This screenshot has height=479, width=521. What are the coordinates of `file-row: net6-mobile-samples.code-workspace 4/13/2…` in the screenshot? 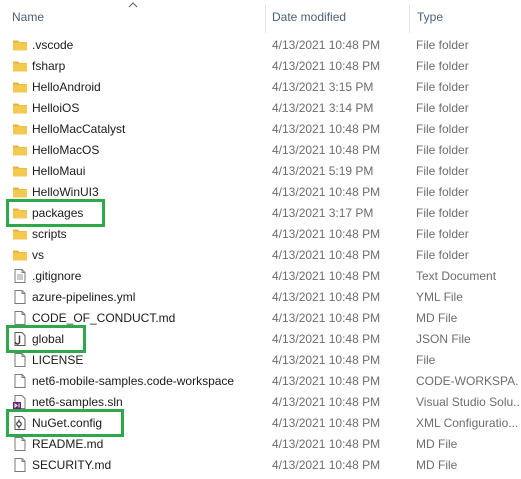 It's located at (260, 381).